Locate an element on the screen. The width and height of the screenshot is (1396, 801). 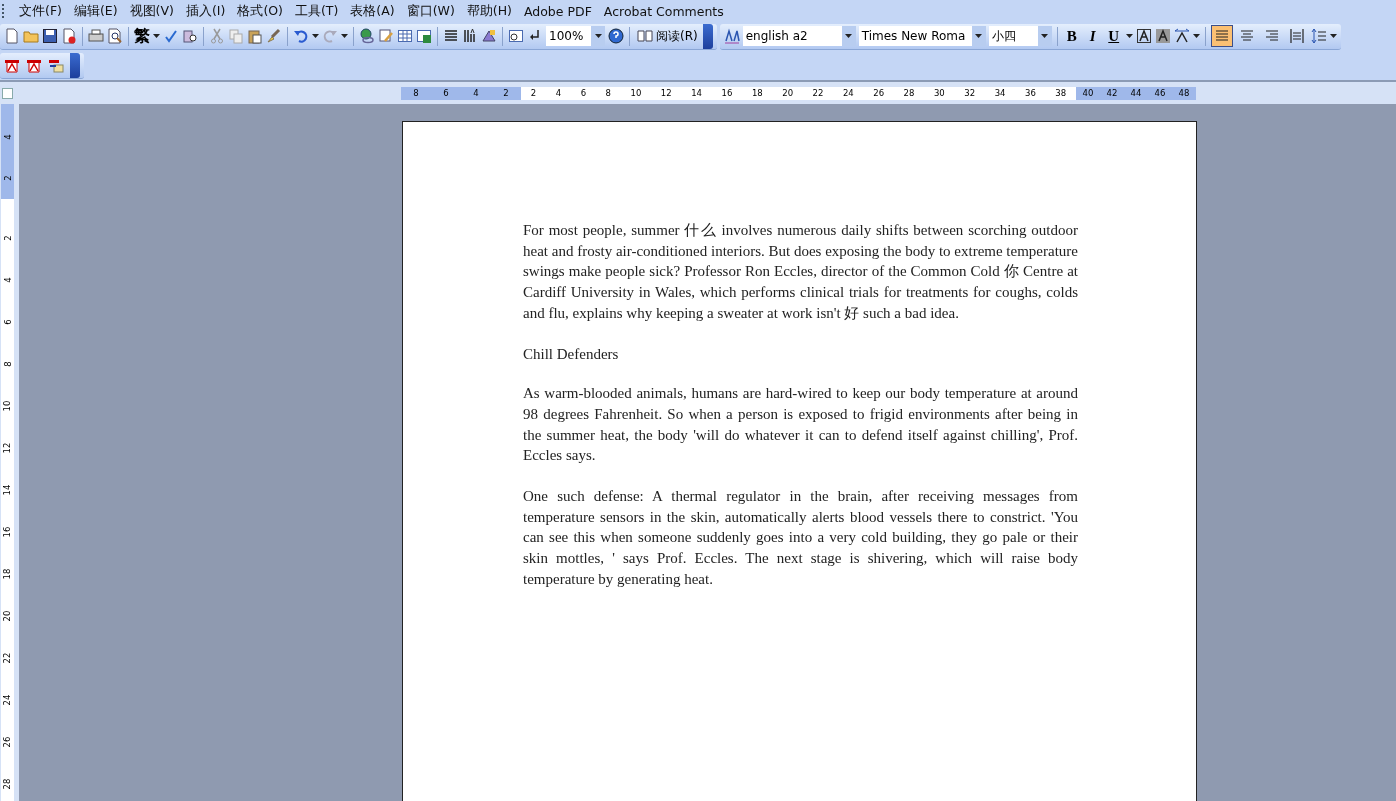
menu-item: 窗口(W) is located at coordinates (430, 11).